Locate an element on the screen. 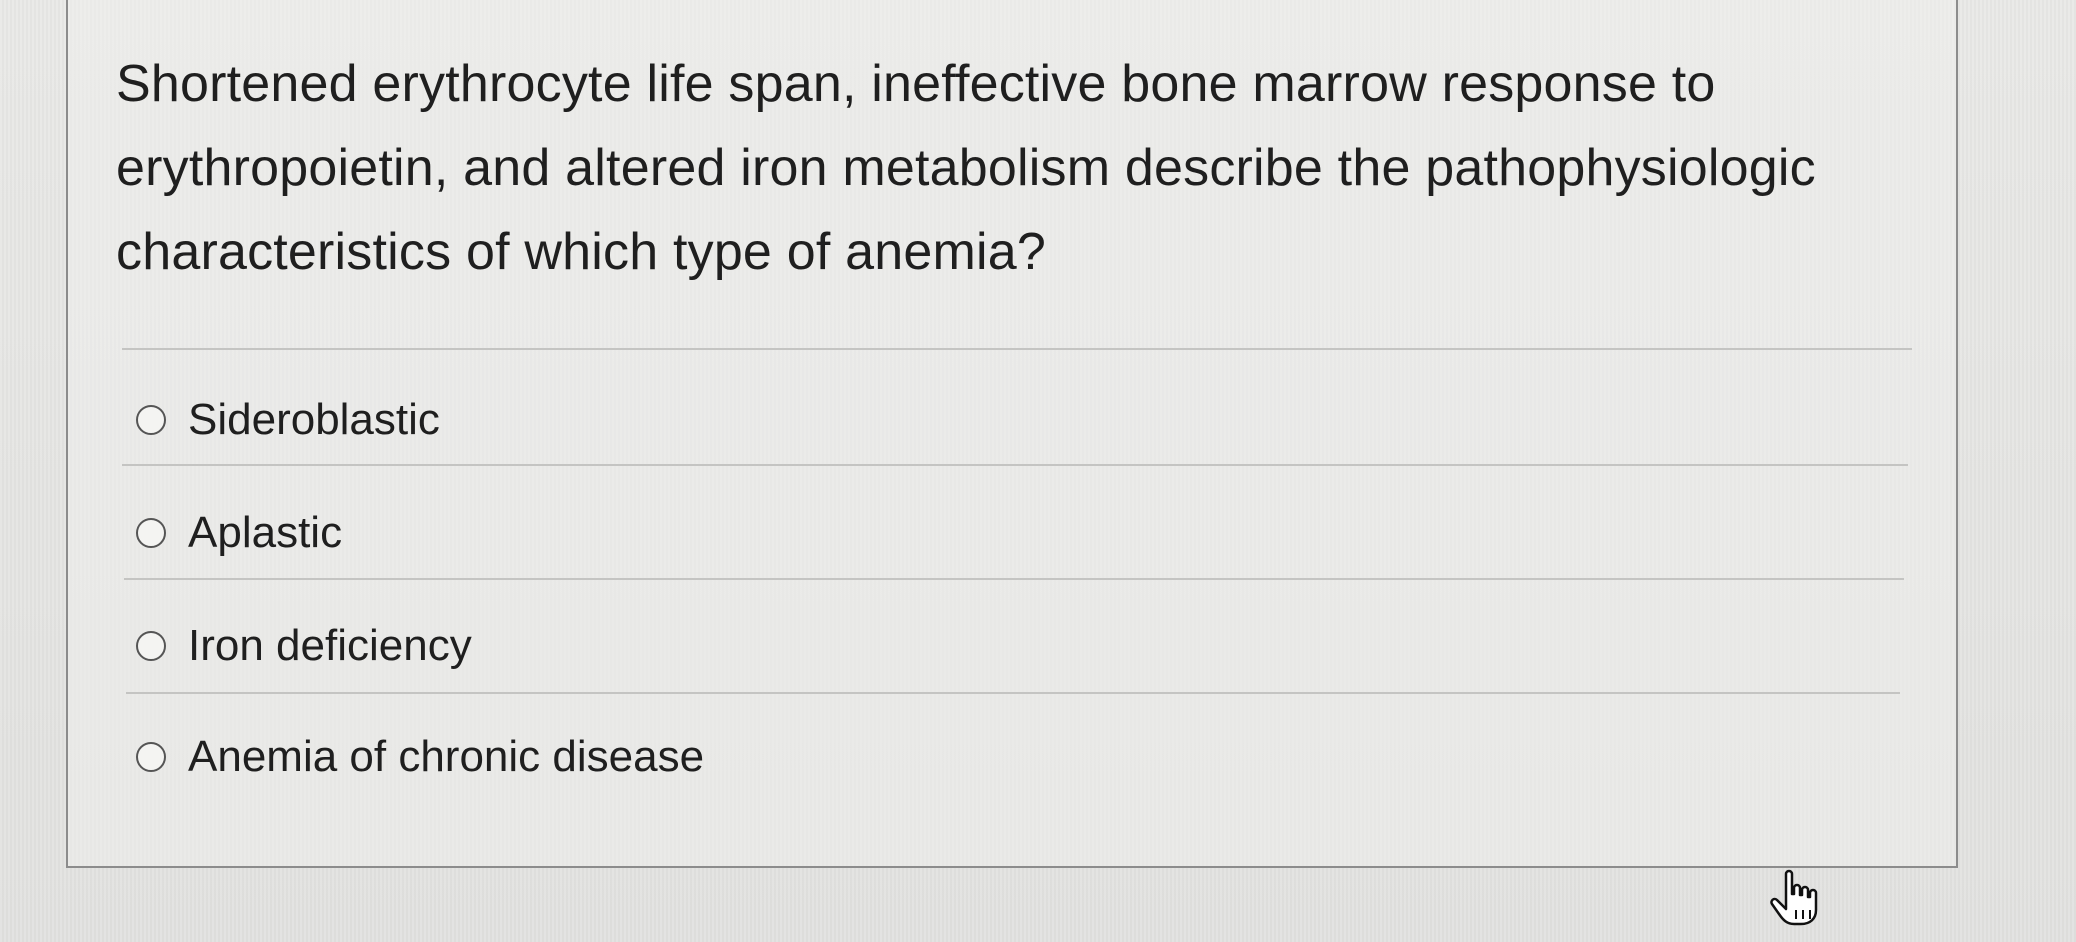 The height and width of the screenshot is (942, 2076). option-label: Iron deficiency is located at coordinates (330, 645).